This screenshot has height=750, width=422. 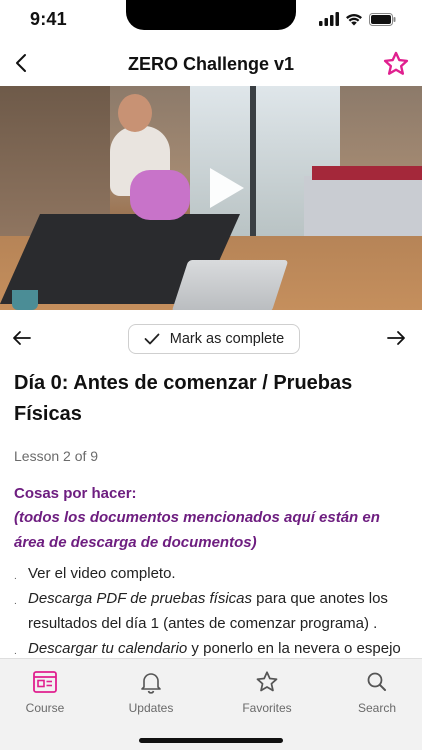 I want to click on device-notch, so click(x=211, y=15).